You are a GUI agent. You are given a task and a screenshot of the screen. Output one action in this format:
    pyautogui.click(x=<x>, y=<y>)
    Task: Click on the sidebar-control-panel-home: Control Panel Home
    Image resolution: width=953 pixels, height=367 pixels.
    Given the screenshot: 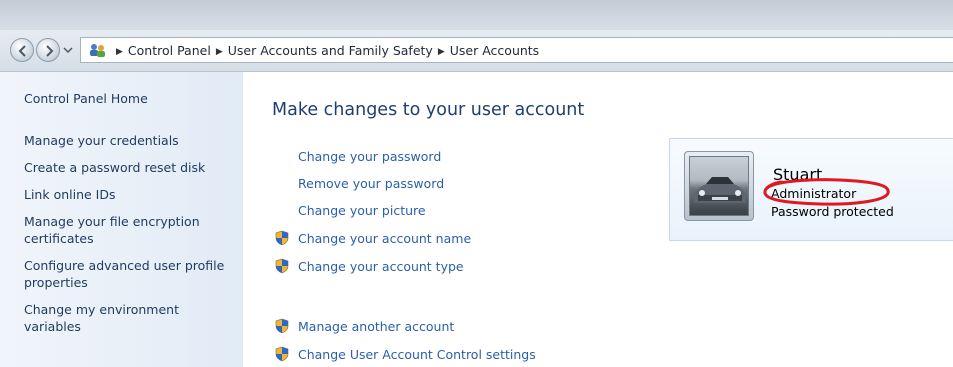 What is the action you would take?
    pyautogui.click(x=86, y=98)
    